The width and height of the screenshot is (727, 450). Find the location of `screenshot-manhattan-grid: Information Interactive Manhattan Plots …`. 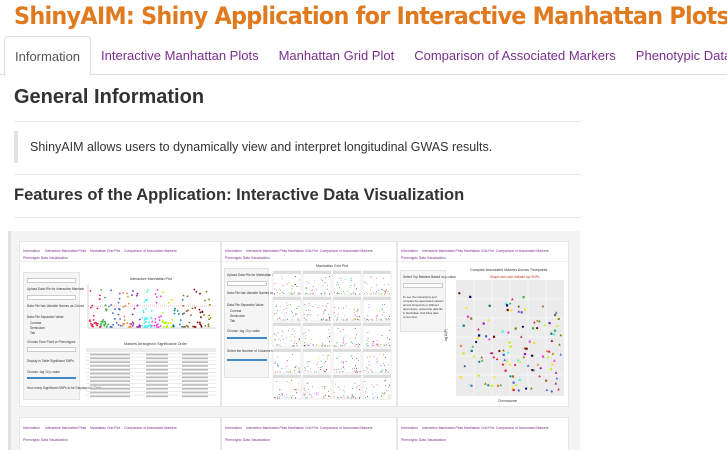

screenshot-manhattan-grid: Information Interactive Manhattan Plots … is located at coordinates (309, 324).